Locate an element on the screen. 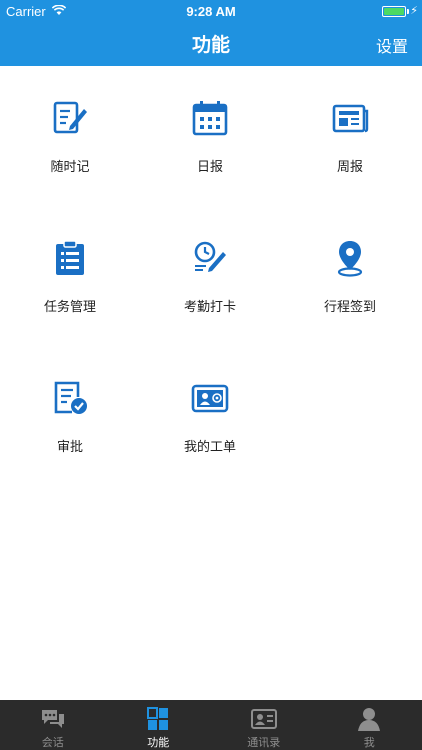 This screenshot has width=422, height=750. feature-label: 日报 is located at coordinates (209, 167).